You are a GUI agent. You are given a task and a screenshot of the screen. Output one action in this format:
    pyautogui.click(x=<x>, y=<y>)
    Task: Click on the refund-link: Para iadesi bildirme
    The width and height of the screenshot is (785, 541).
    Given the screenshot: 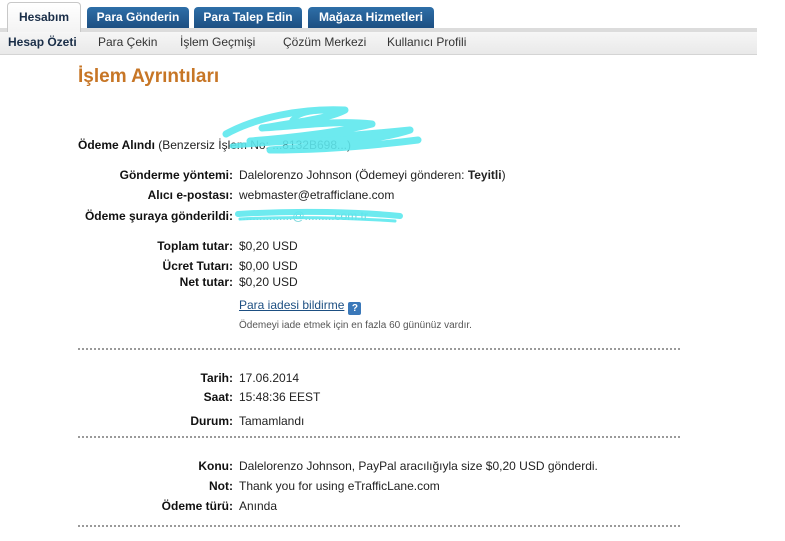 What is the action you would take?
    pyautogui.click(x=291, y=305)
    